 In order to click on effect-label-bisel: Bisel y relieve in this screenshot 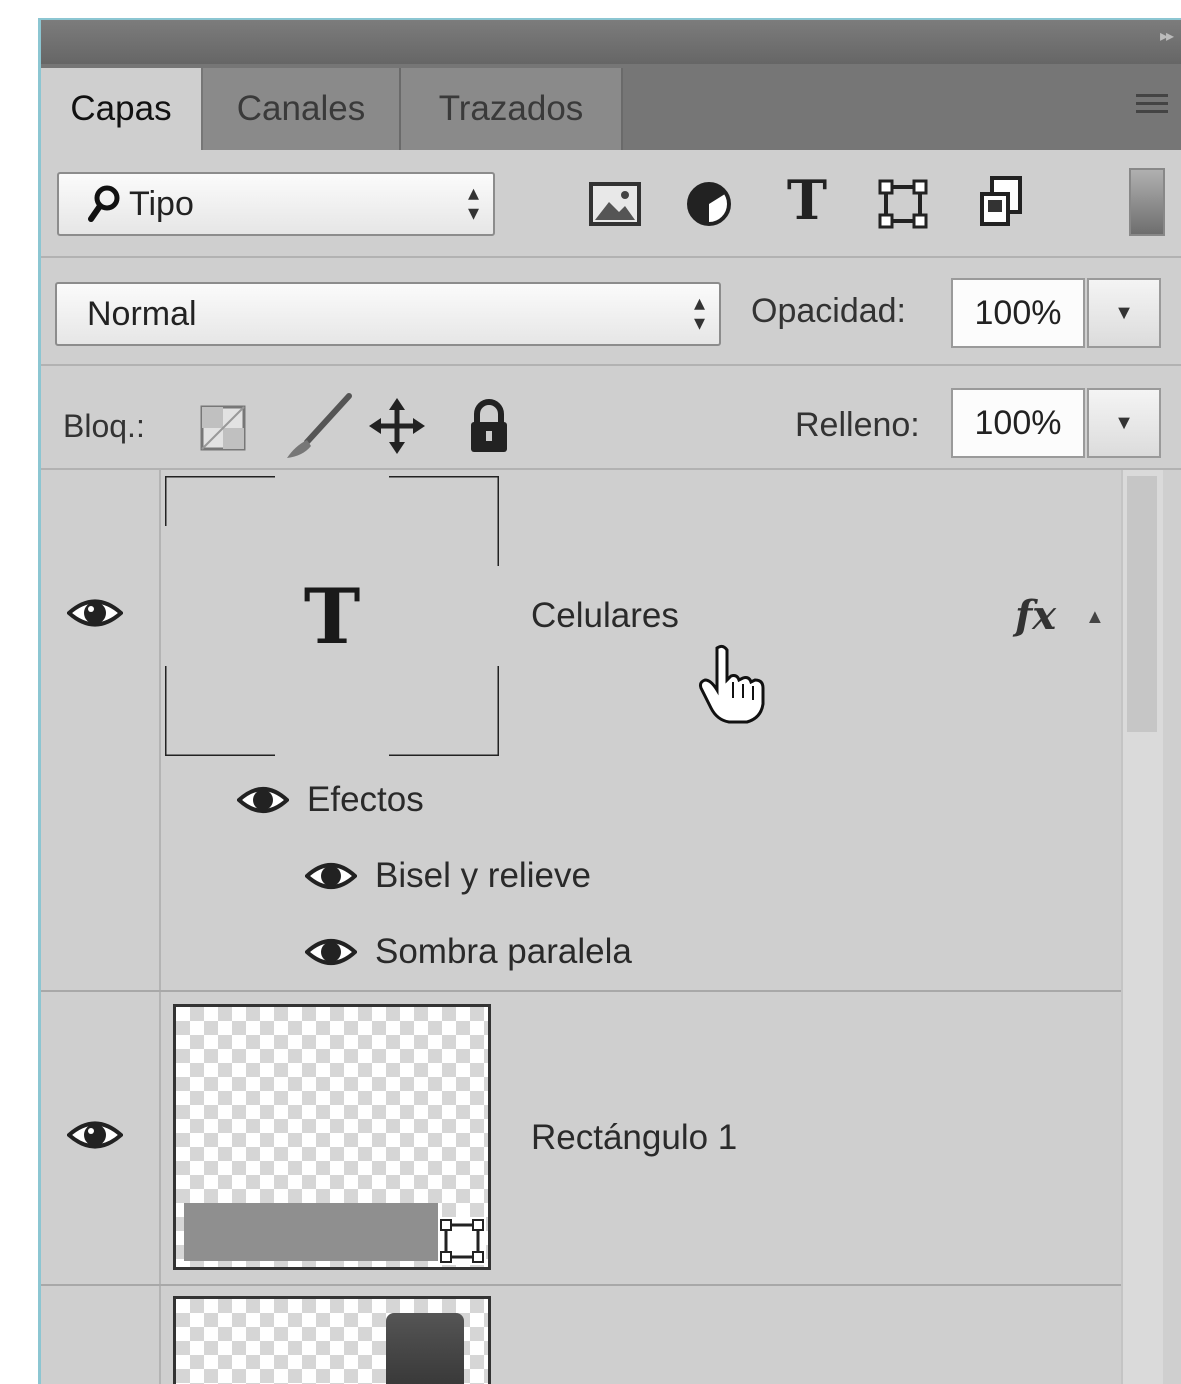, I will do `click(483, 875)`.